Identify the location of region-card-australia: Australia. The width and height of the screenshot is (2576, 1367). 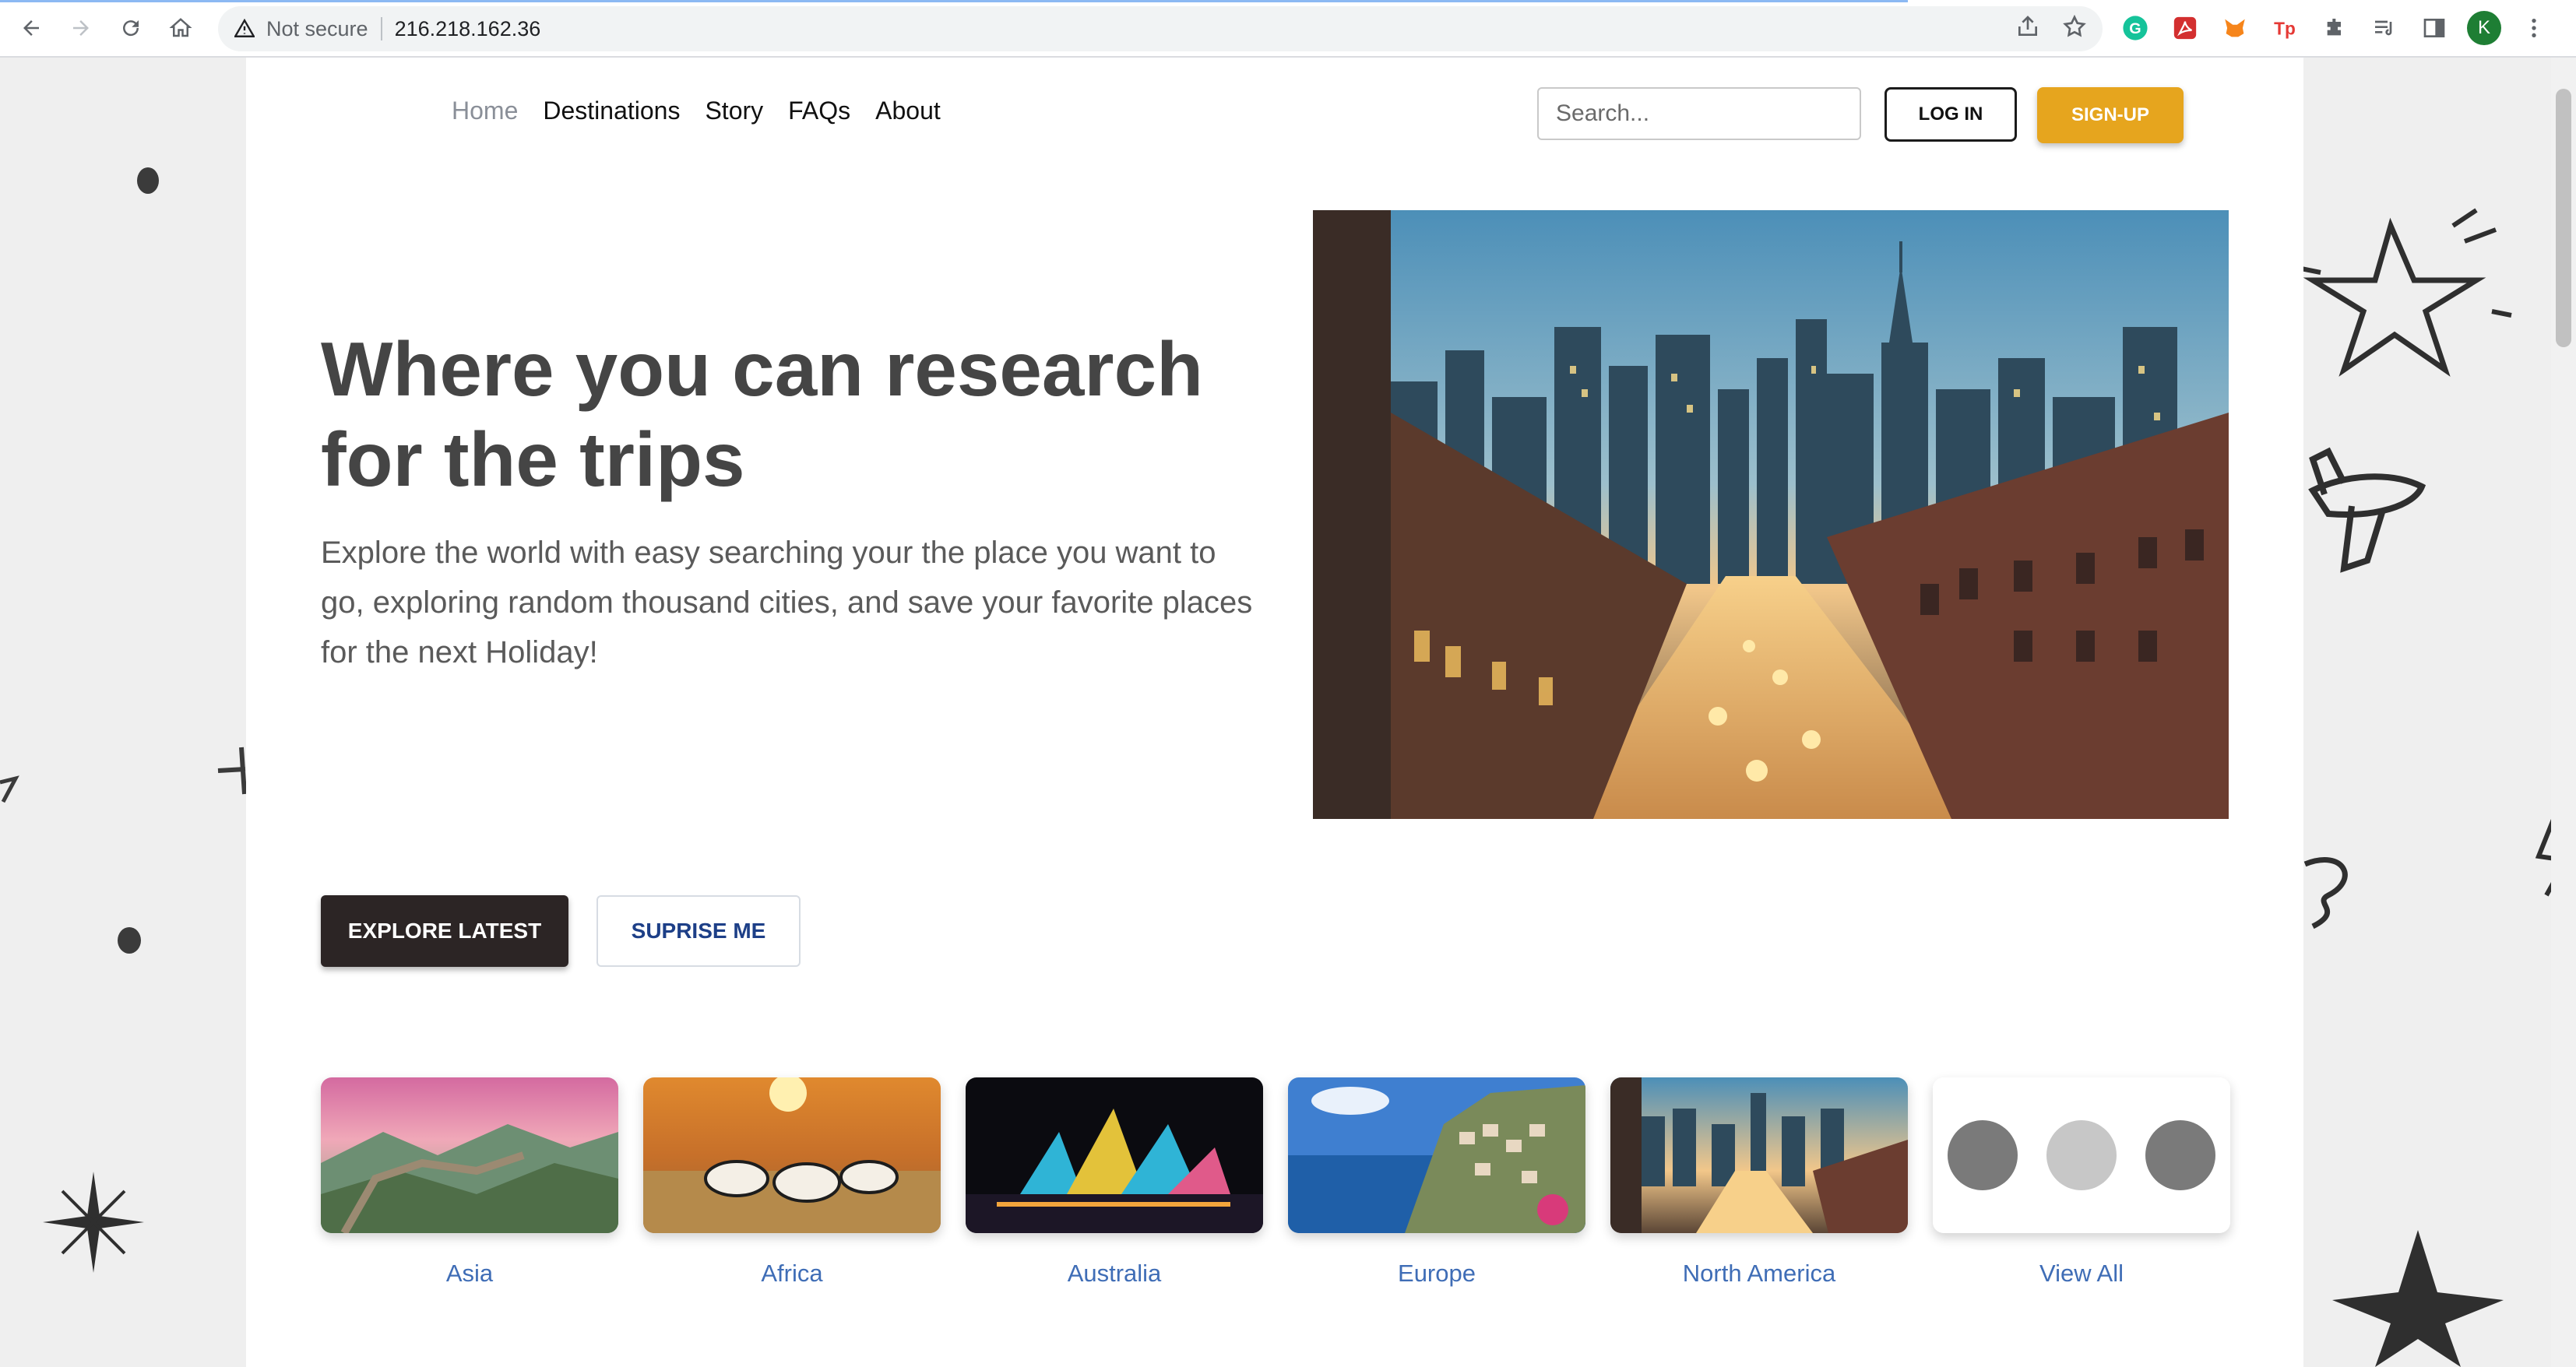
(1114, 1183).